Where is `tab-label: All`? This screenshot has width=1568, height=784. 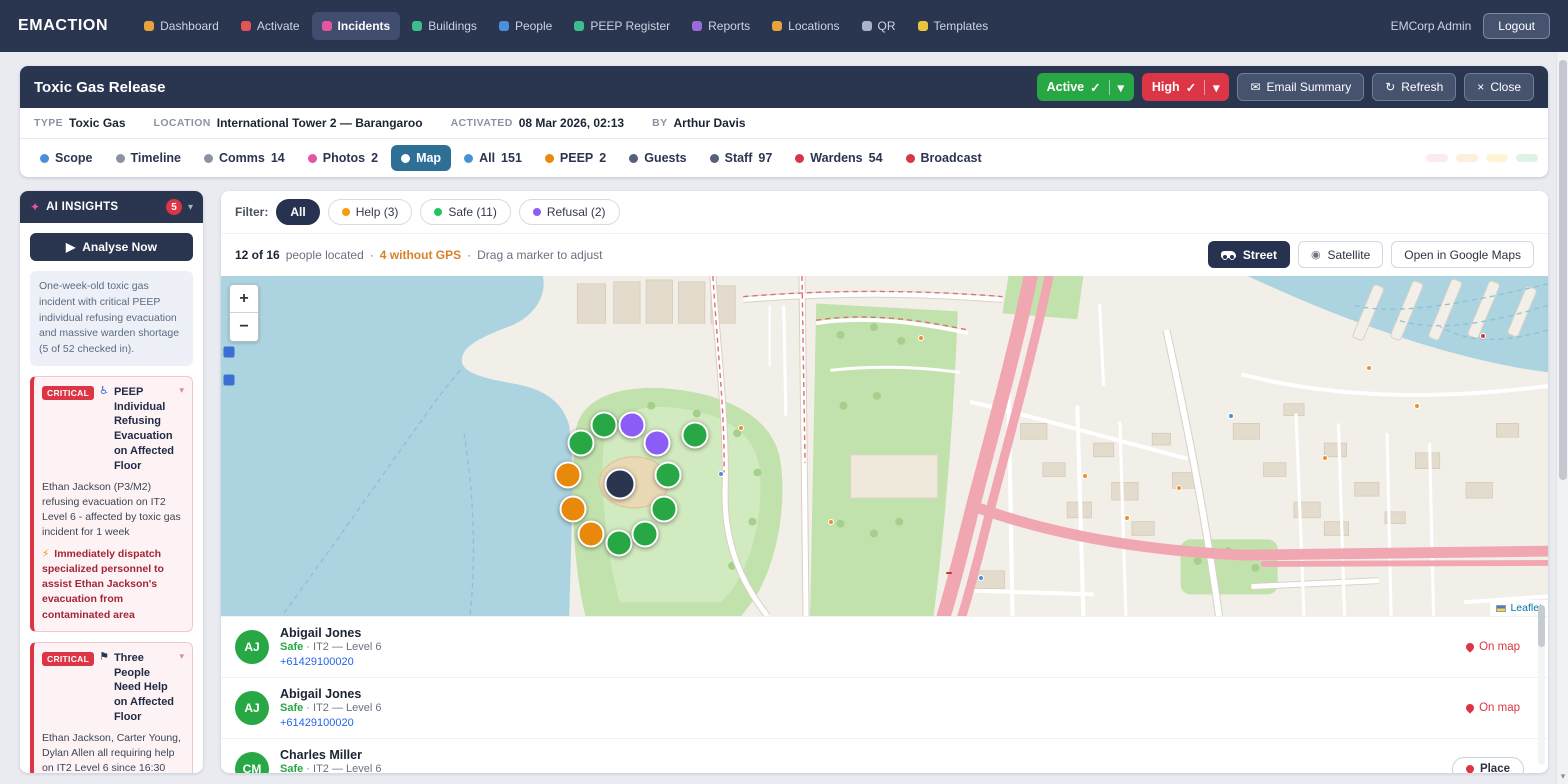
tab-label: All is located at coordinates (487, 158).